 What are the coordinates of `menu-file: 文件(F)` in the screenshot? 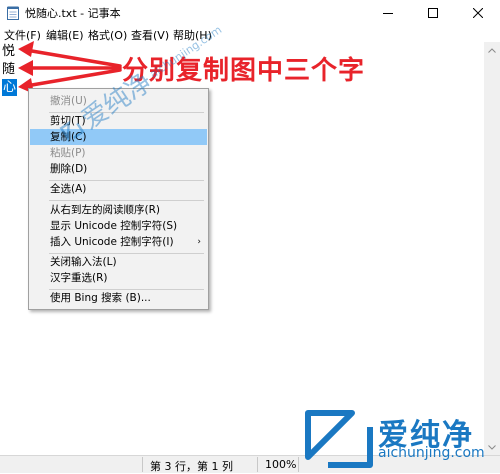 It's located at (22, 35).